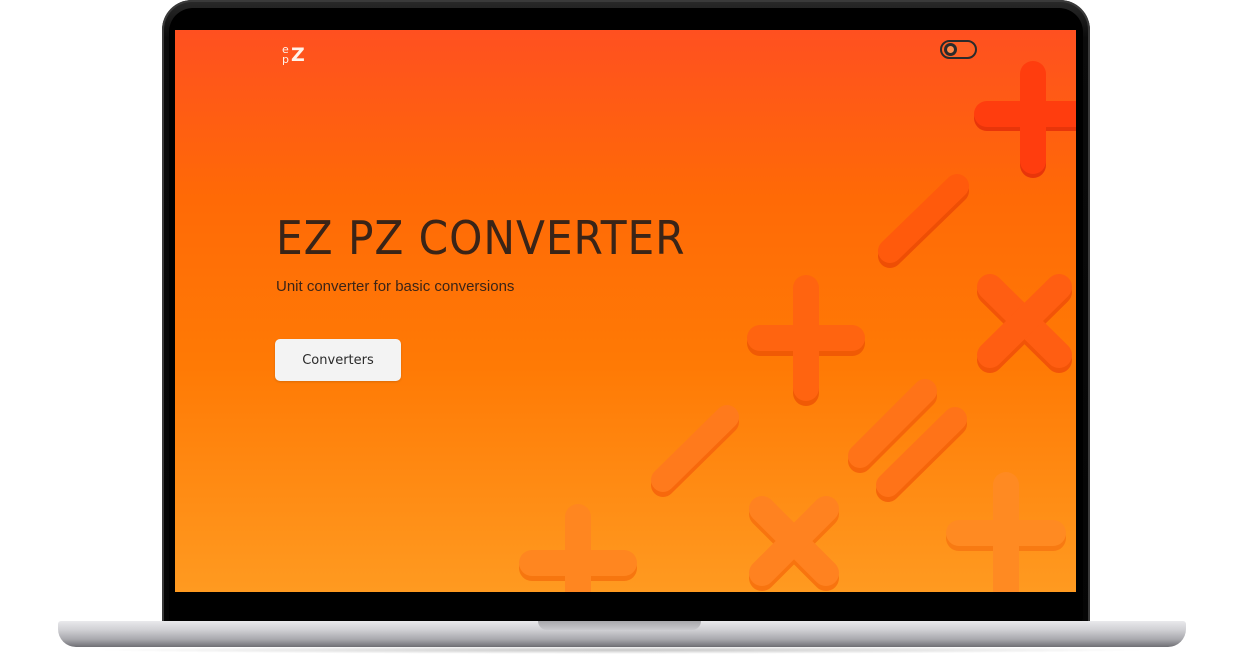 The image size is (1239, 663). Describe the element at coordinates (958, 49) in the screenshot. I see `theme-toggle` at that location.